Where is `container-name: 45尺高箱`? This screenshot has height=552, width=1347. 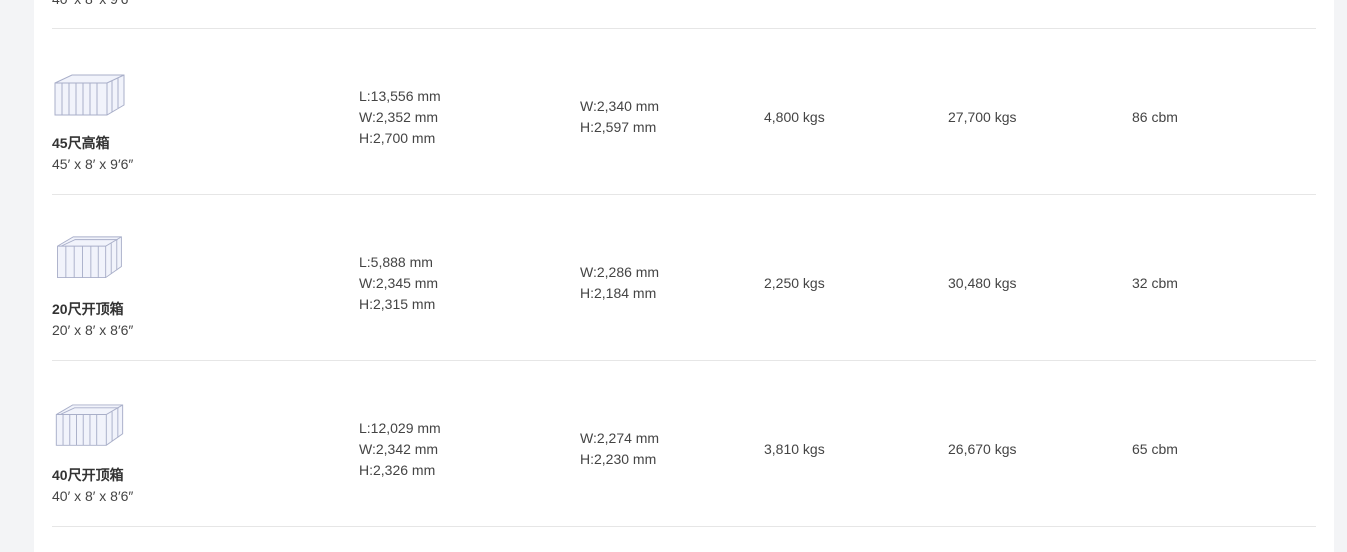
container-name: 45尺高箱 is located at coordinates (81, 143).